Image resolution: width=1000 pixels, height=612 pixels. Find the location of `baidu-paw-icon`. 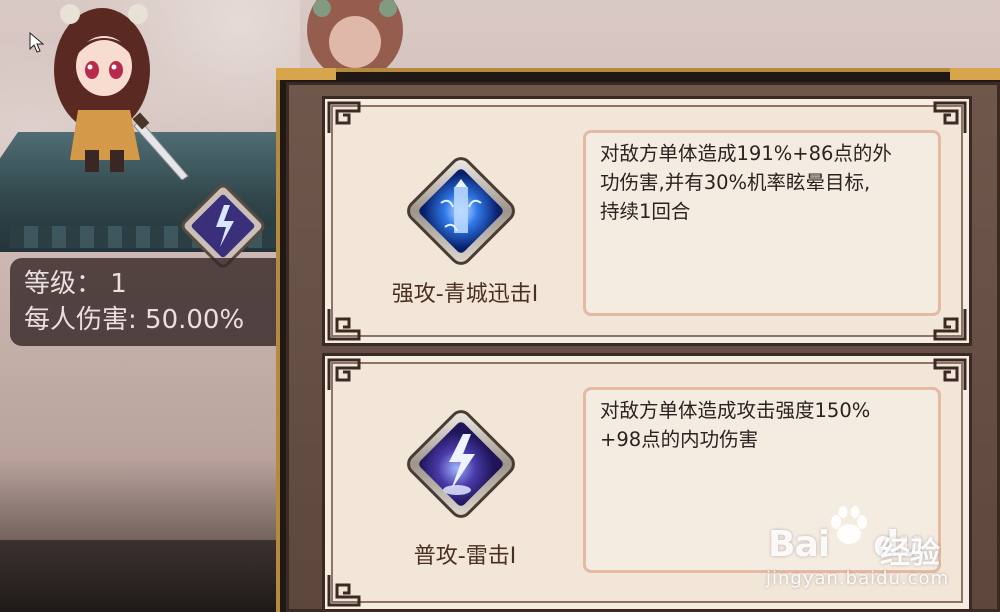

baidu-paw-icon is located at coordinates (849, 525).